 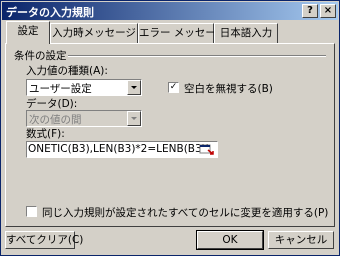 I want to click on allow-dropdown: ユーザー設定, so click(x=84, y=87).